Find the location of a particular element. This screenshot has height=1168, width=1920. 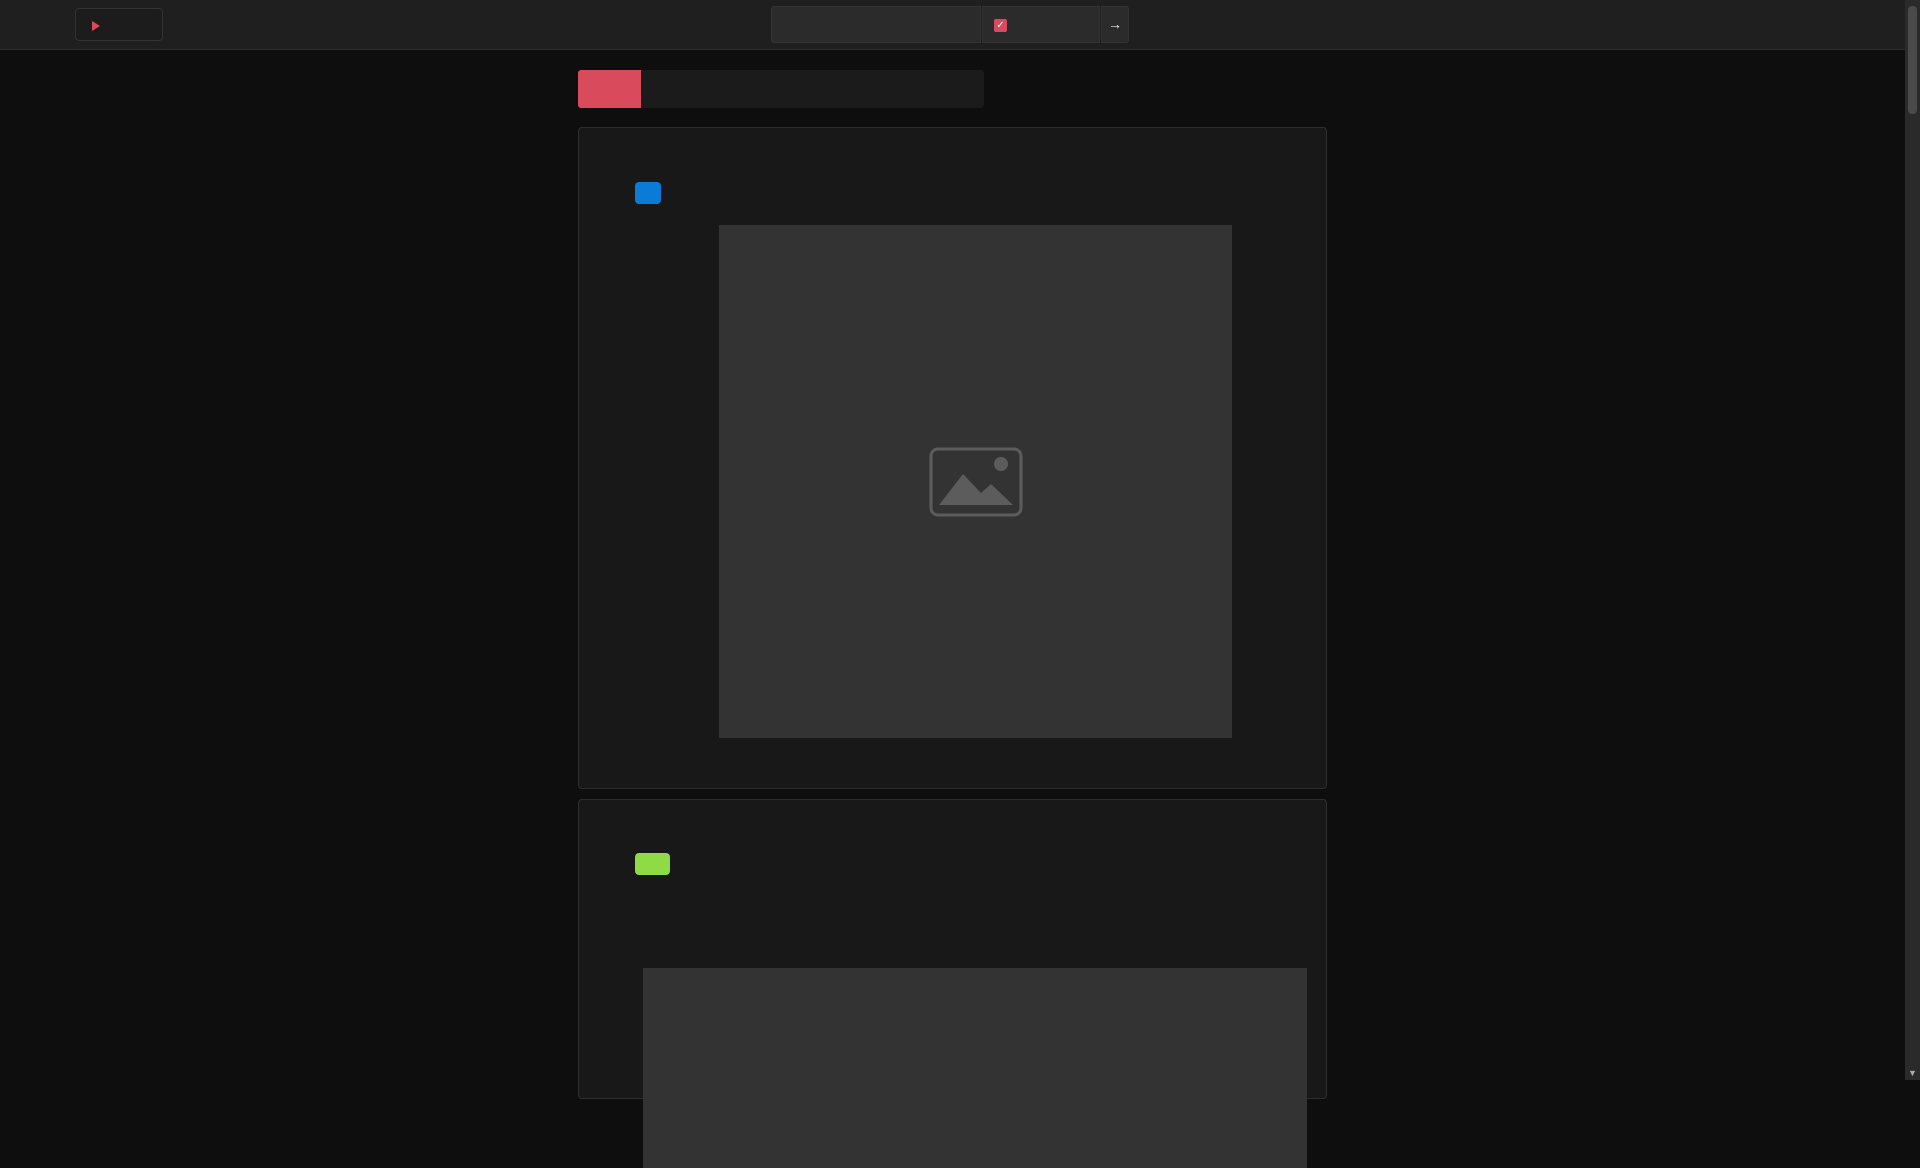

filter-dropdown: ✓ is located at coordinates (1041, 24).